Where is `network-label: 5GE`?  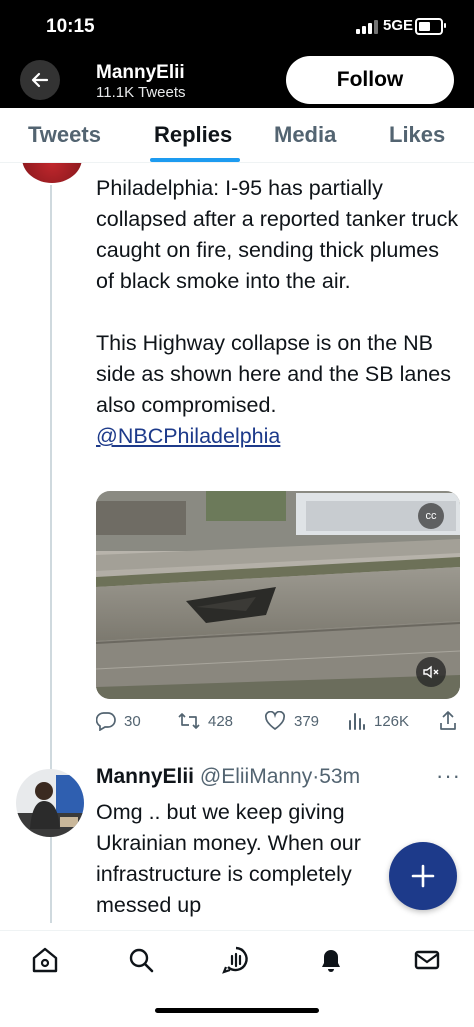 network-label: 5GE is located at coordinates (398, 25).